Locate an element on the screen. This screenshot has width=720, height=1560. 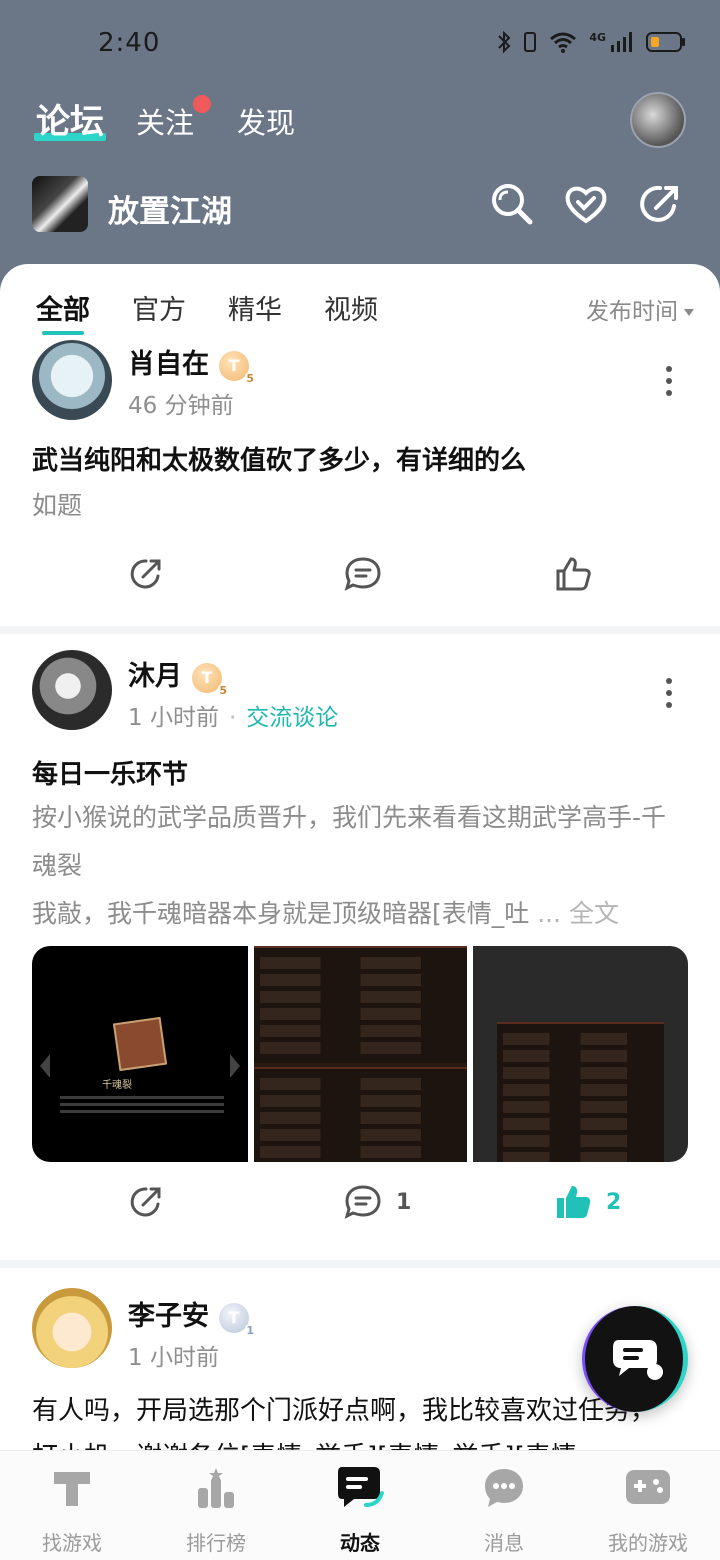
post-images: 千魂裂 is located at coordinates (360, 1054).